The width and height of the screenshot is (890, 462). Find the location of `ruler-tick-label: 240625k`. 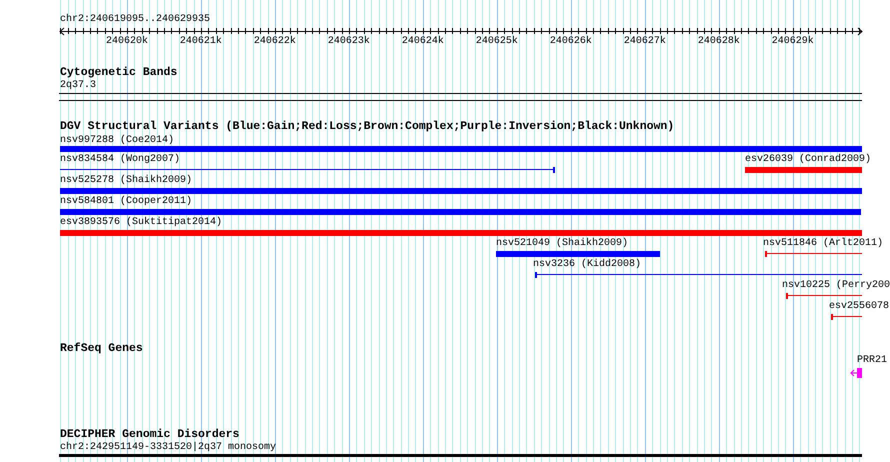

ruler-tick-label: 240625k is located at coordinates (497, 42).